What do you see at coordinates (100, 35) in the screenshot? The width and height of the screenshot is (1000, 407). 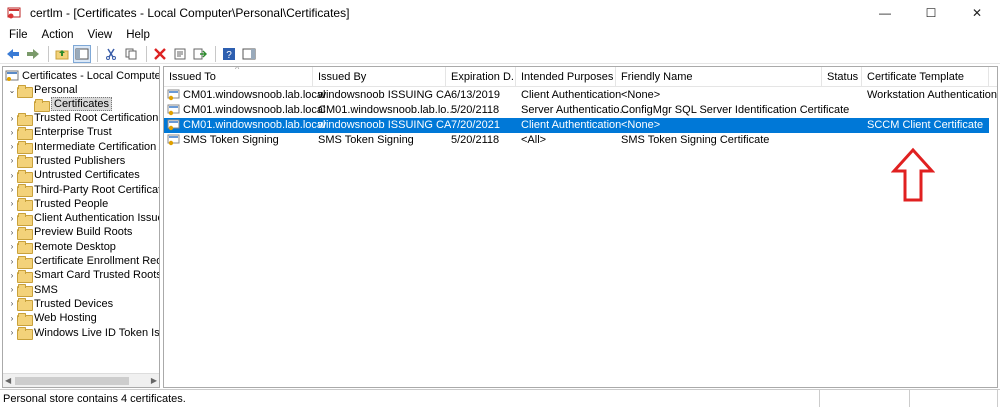 I see `menu-view: View` at bounding box center [100, 35].